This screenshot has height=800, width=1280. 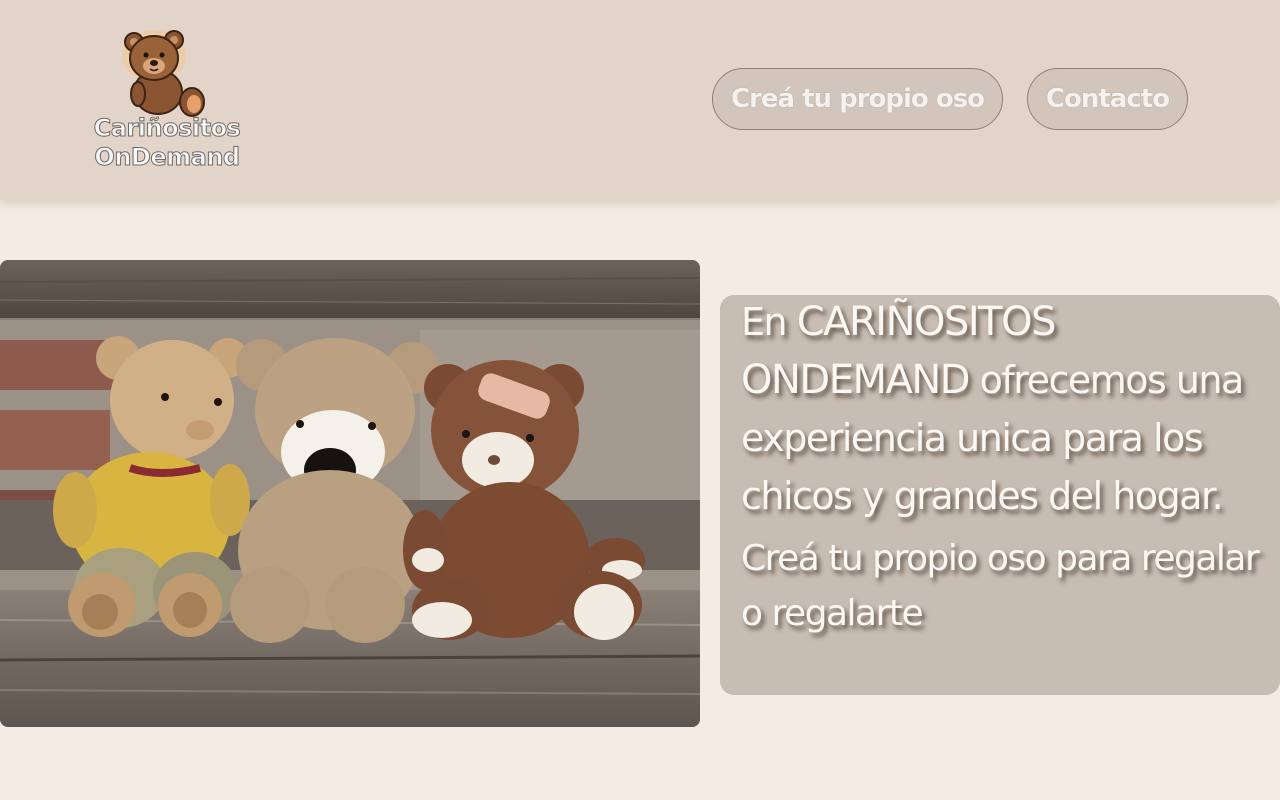 I want to click on create-bear-button: Creá tu propio oso, so click(x=857, y=99).